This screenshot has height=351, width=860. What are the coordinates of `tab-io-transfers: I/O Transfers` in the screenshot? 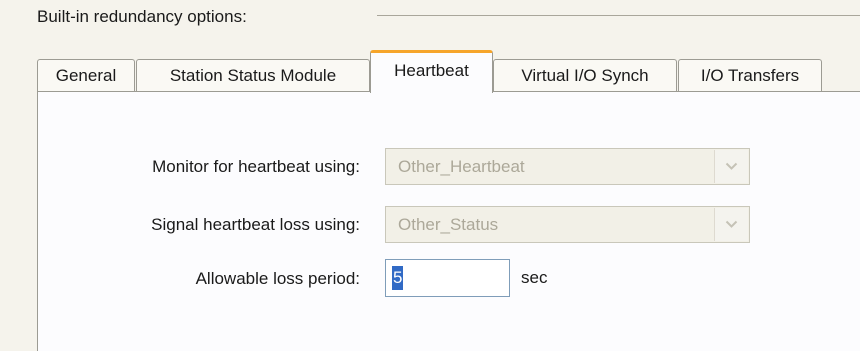 It's located at (750, 75).